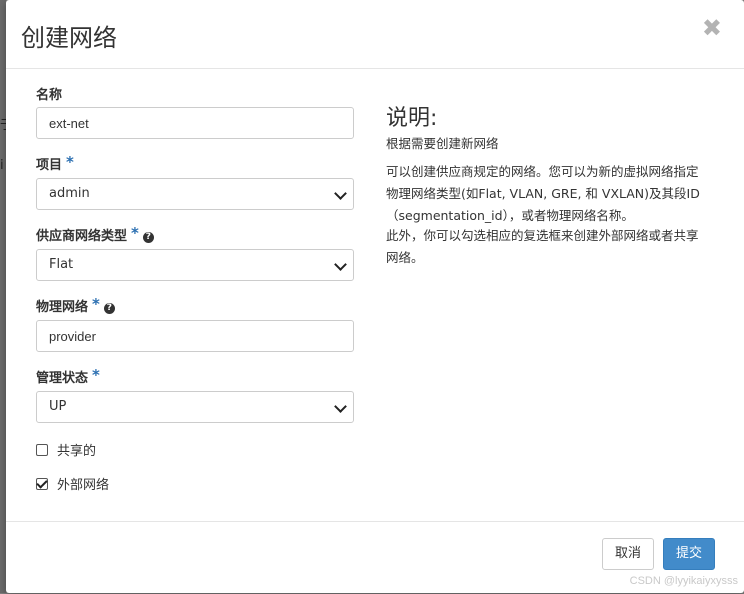 This screenshot has height=594, width=744. Describe the element at coordinates (42, 484) in the screenshot. I see `external-network-checkbox` at that location.